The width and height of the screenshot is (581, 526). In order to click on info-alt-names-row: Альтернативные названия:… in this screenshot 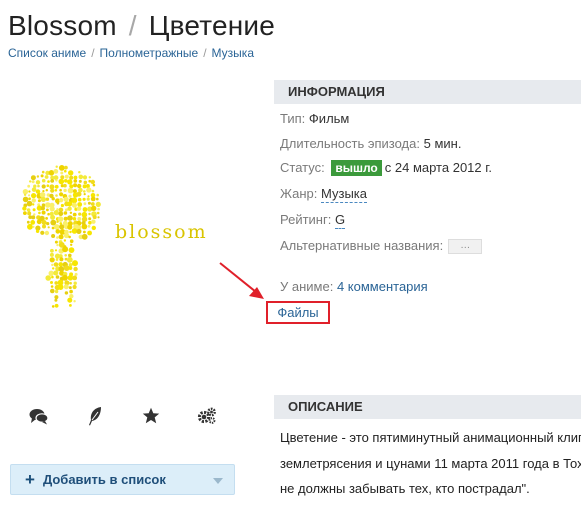, I will do `click(381, 246)`.